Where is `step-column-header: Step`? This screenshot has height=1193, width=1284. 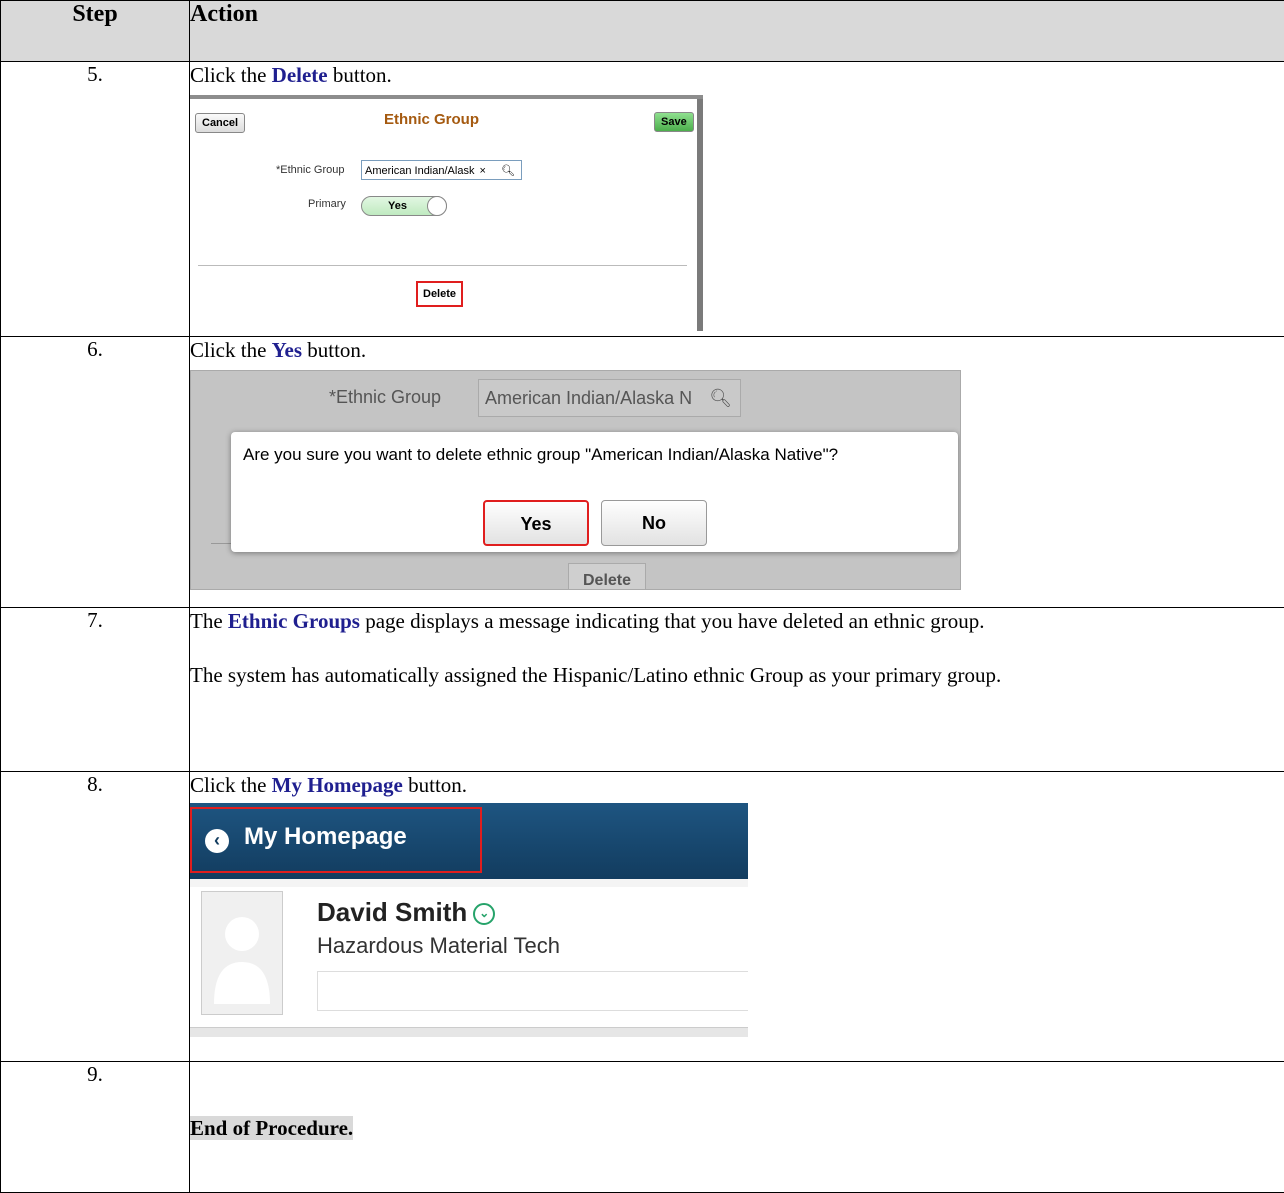
step-column-header: Step is located at coordinates (95, 31).